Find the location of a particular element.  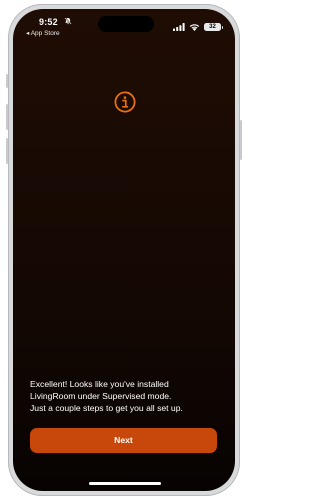

home-indicator is located at coordinates (125, 483).